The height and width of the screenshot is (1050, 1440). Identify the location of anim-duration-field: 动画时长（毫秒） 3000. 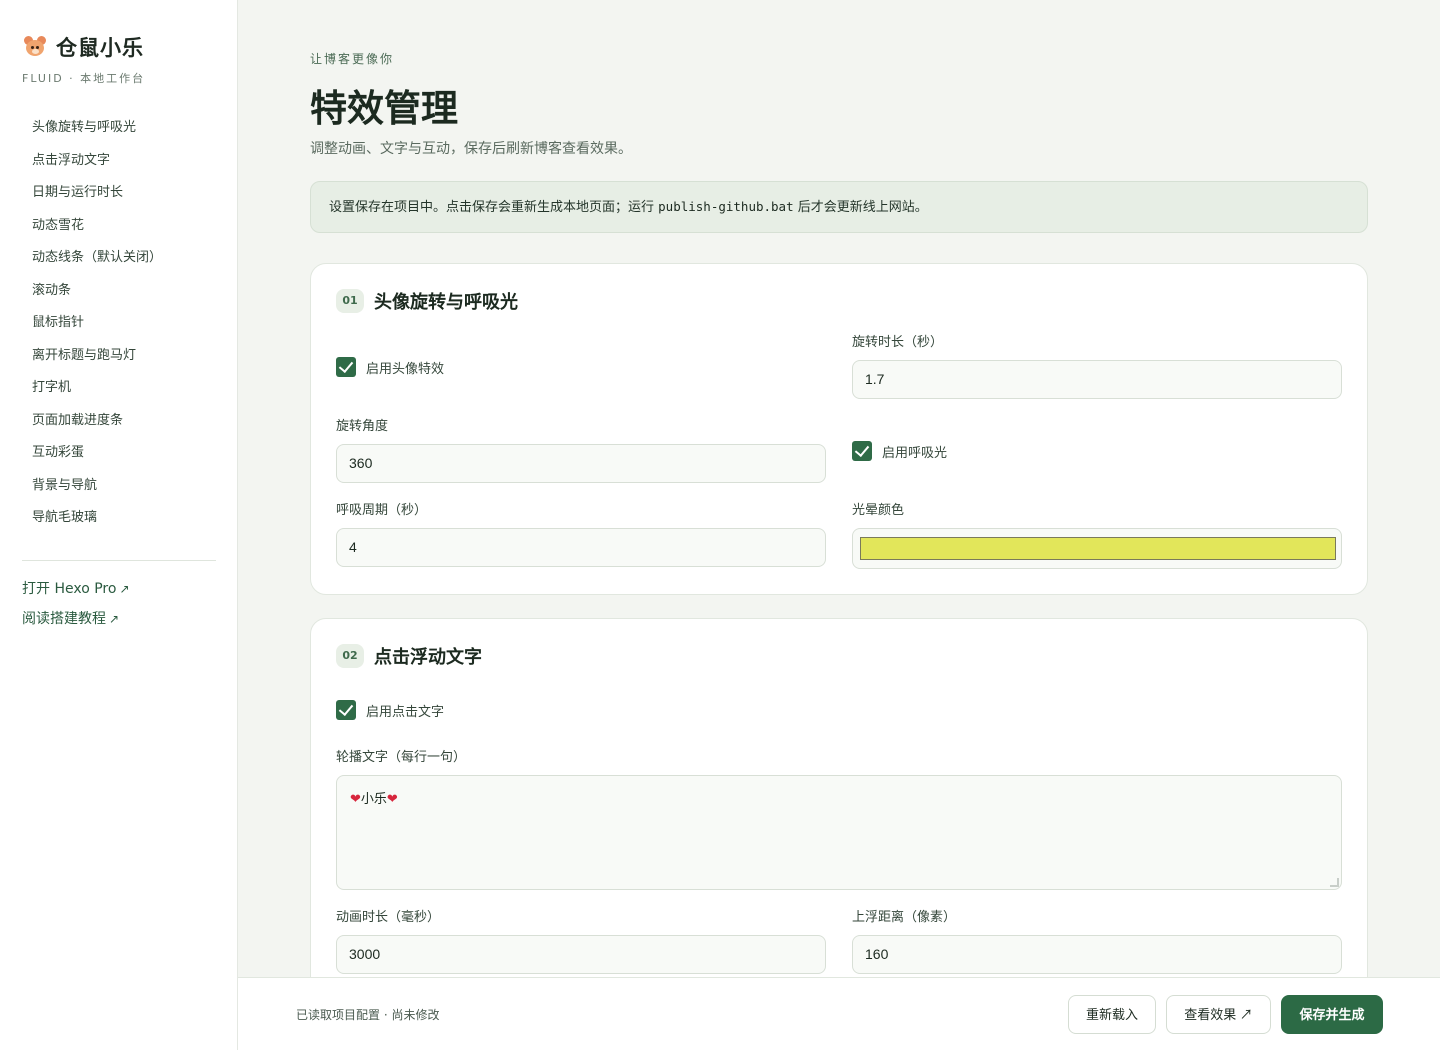
(581, 942).